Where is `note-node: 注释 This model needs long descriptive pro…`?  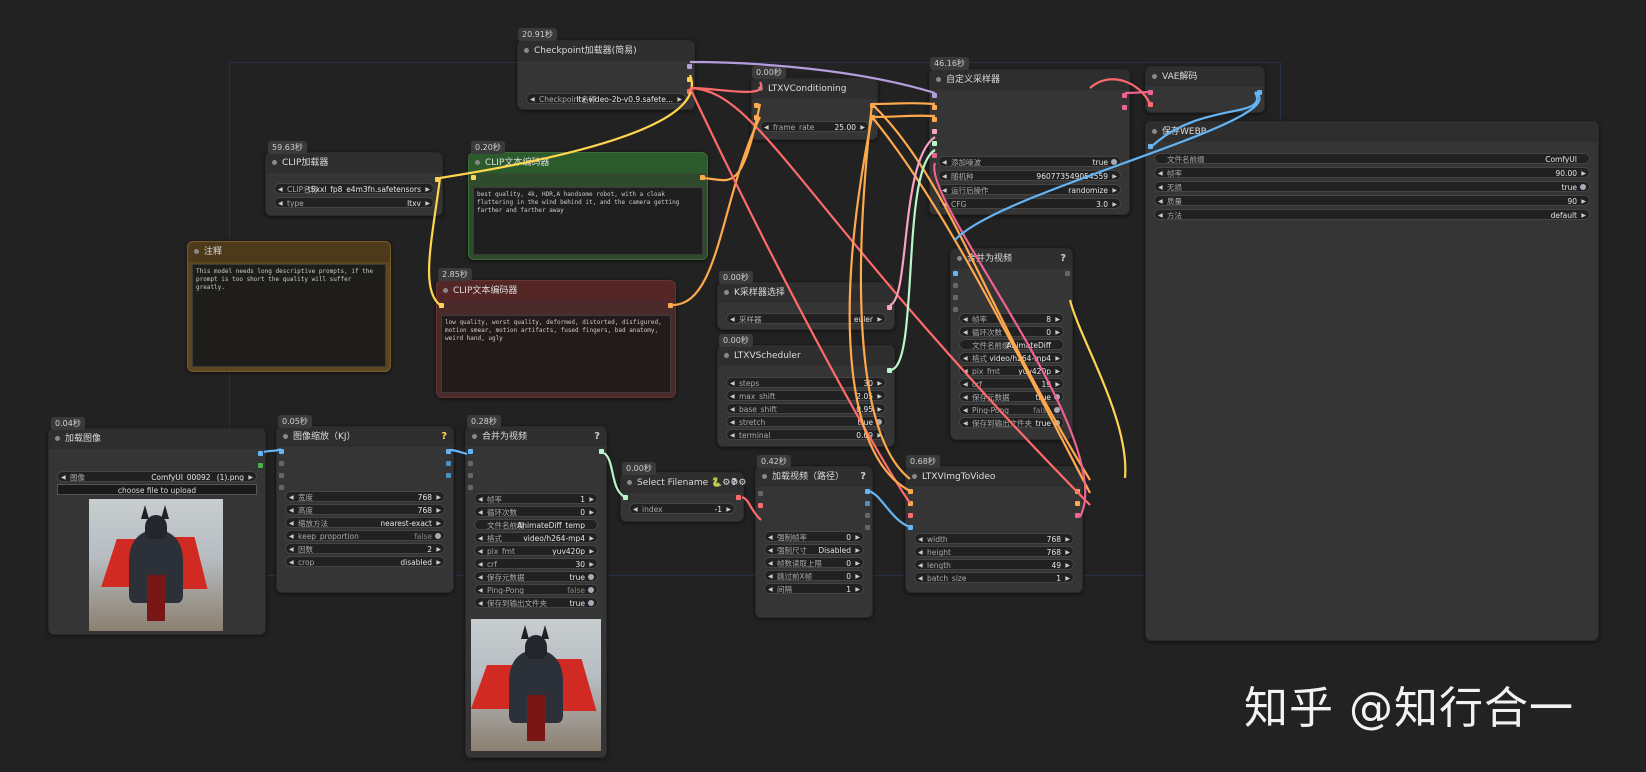
note-node: 注释 This model needs long descriptive pro… is located at coordinates (289, 306).